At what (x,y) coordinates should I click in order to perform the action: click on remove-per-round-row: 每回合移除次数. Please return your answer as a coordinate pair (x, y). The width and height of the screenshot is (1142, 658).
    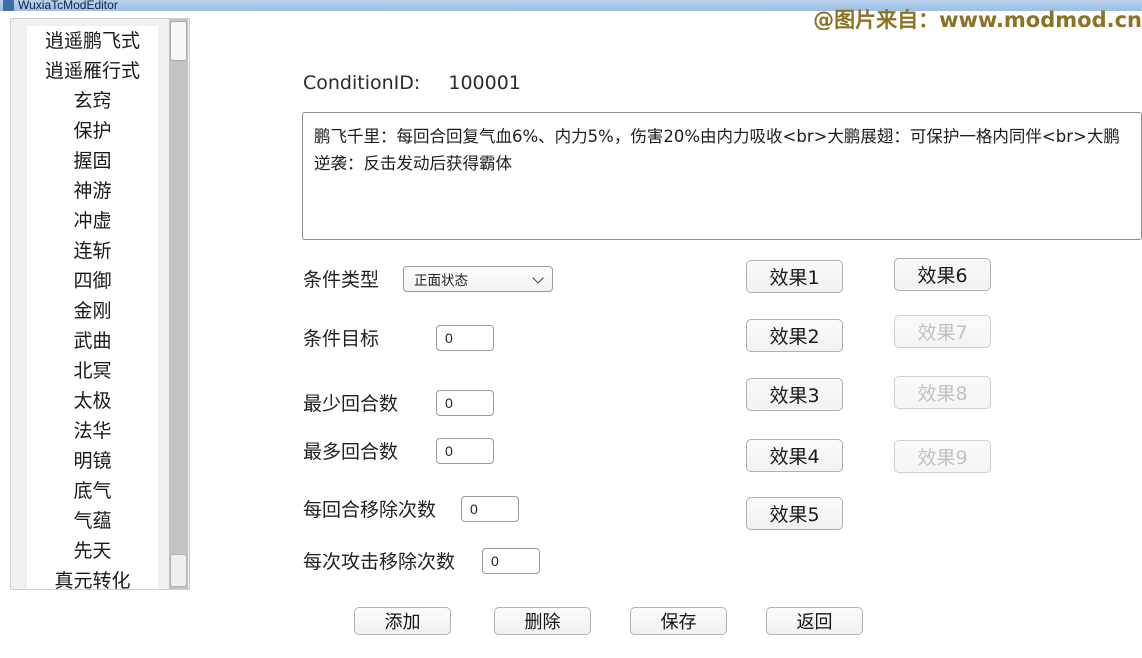
    Looking at the image, I should click on (411, 508).